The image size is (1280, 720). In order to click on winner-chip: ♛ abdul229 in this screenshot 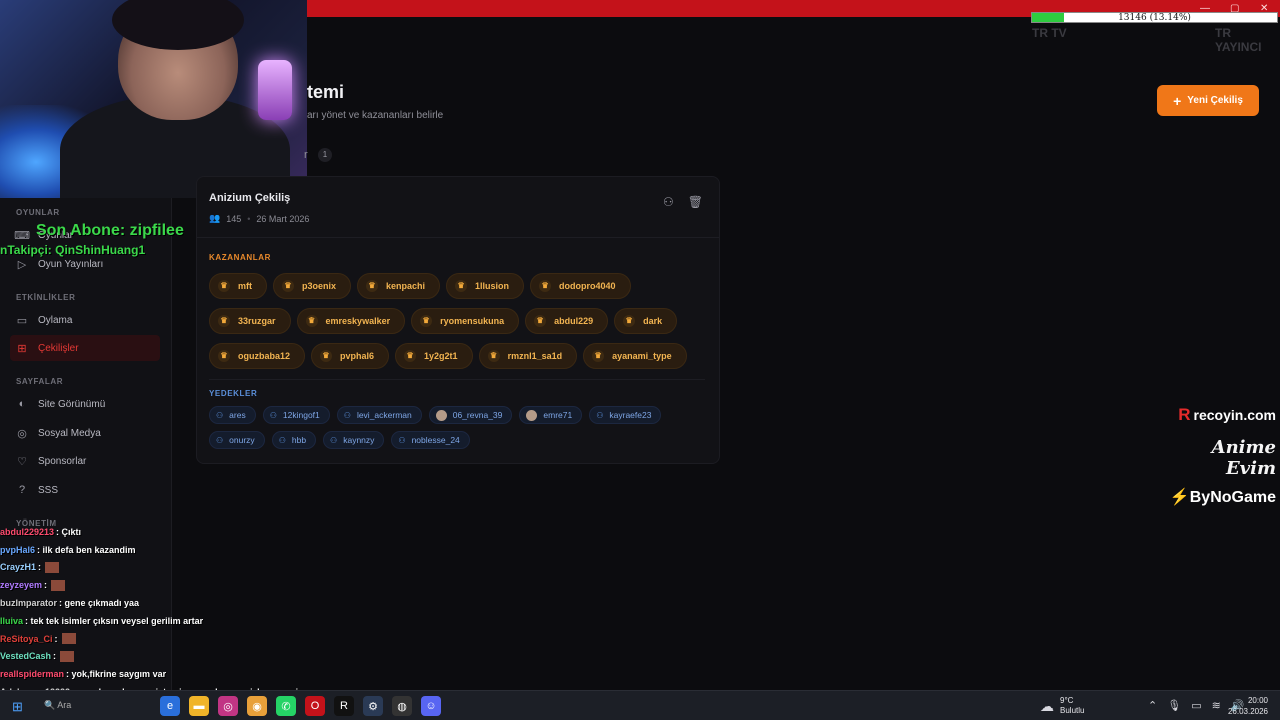, I will do `click(567, 321)`.